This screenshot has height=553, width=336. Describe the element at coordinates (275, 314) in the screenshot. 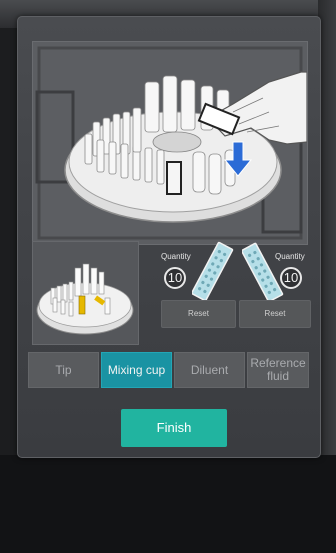

I see `right-reset-button: Reset` at that location.